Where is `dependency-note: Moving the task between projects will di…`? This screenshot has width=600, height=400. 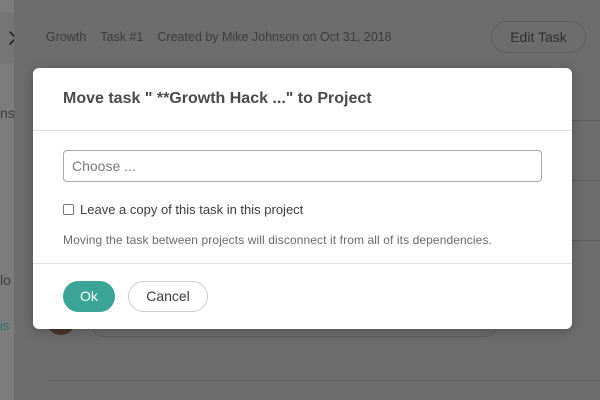 dependency-note: Moving the task between projects will di… is located at coordinates (277, 240).